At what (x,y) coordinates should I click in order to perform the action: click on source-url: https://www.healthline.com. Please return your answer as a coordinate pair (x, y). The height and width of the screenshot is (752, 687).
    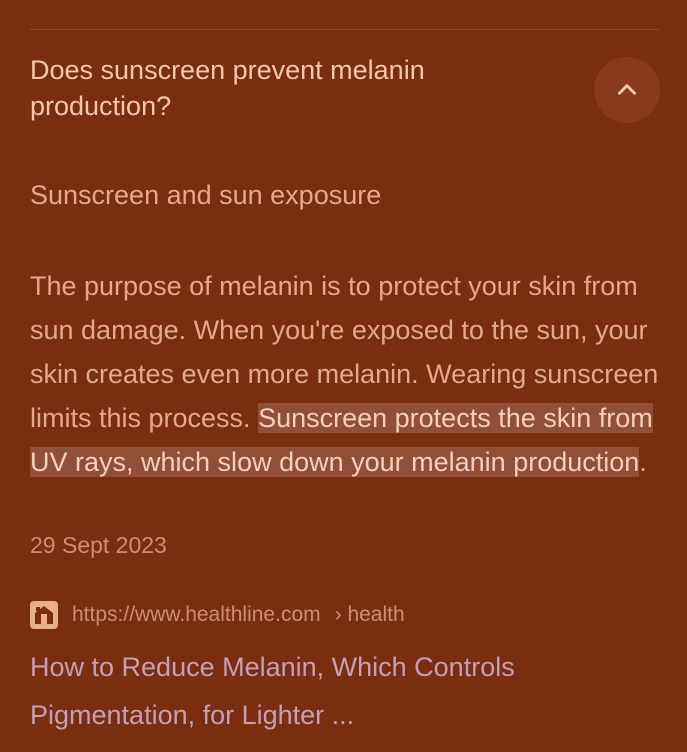
    Looking at the image, I should click on (196, 615).